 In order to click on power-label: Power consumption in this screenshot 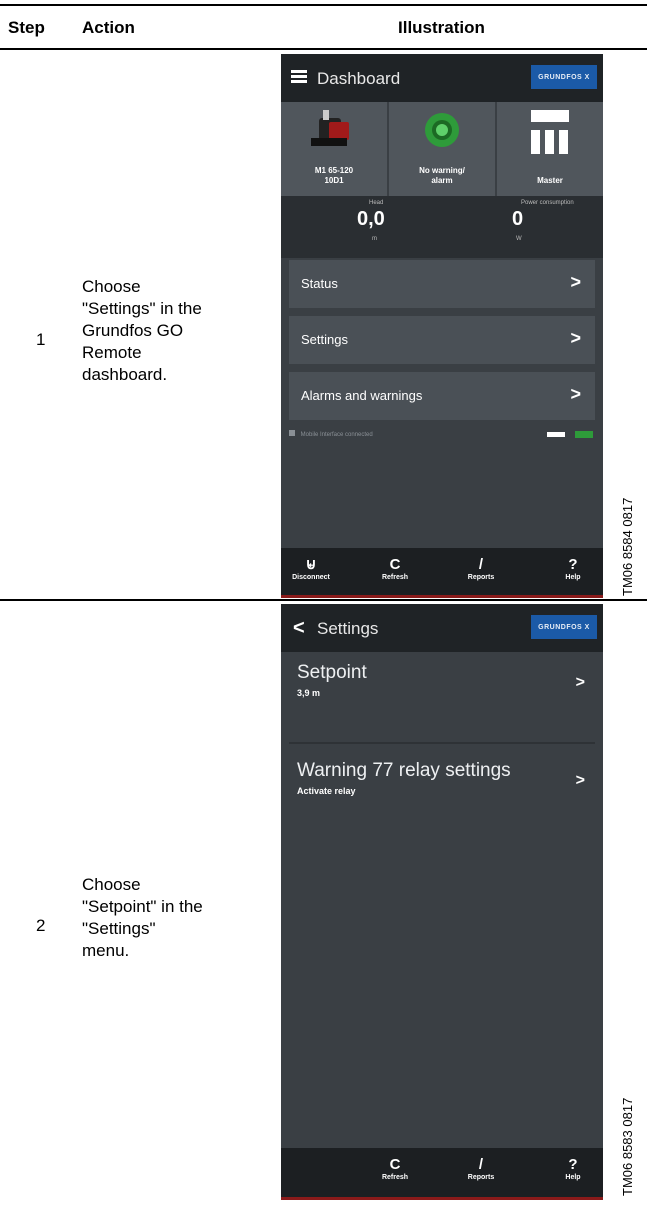, I will do `click(547, 203)`.